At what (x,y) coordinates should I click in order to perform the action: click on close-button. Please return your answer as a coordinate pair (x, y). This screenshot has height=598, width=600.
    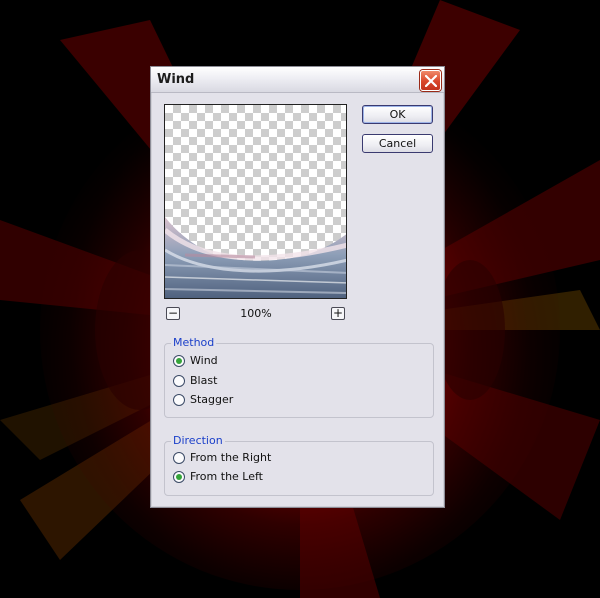
    Looking at the image, I should click on (430, 80).